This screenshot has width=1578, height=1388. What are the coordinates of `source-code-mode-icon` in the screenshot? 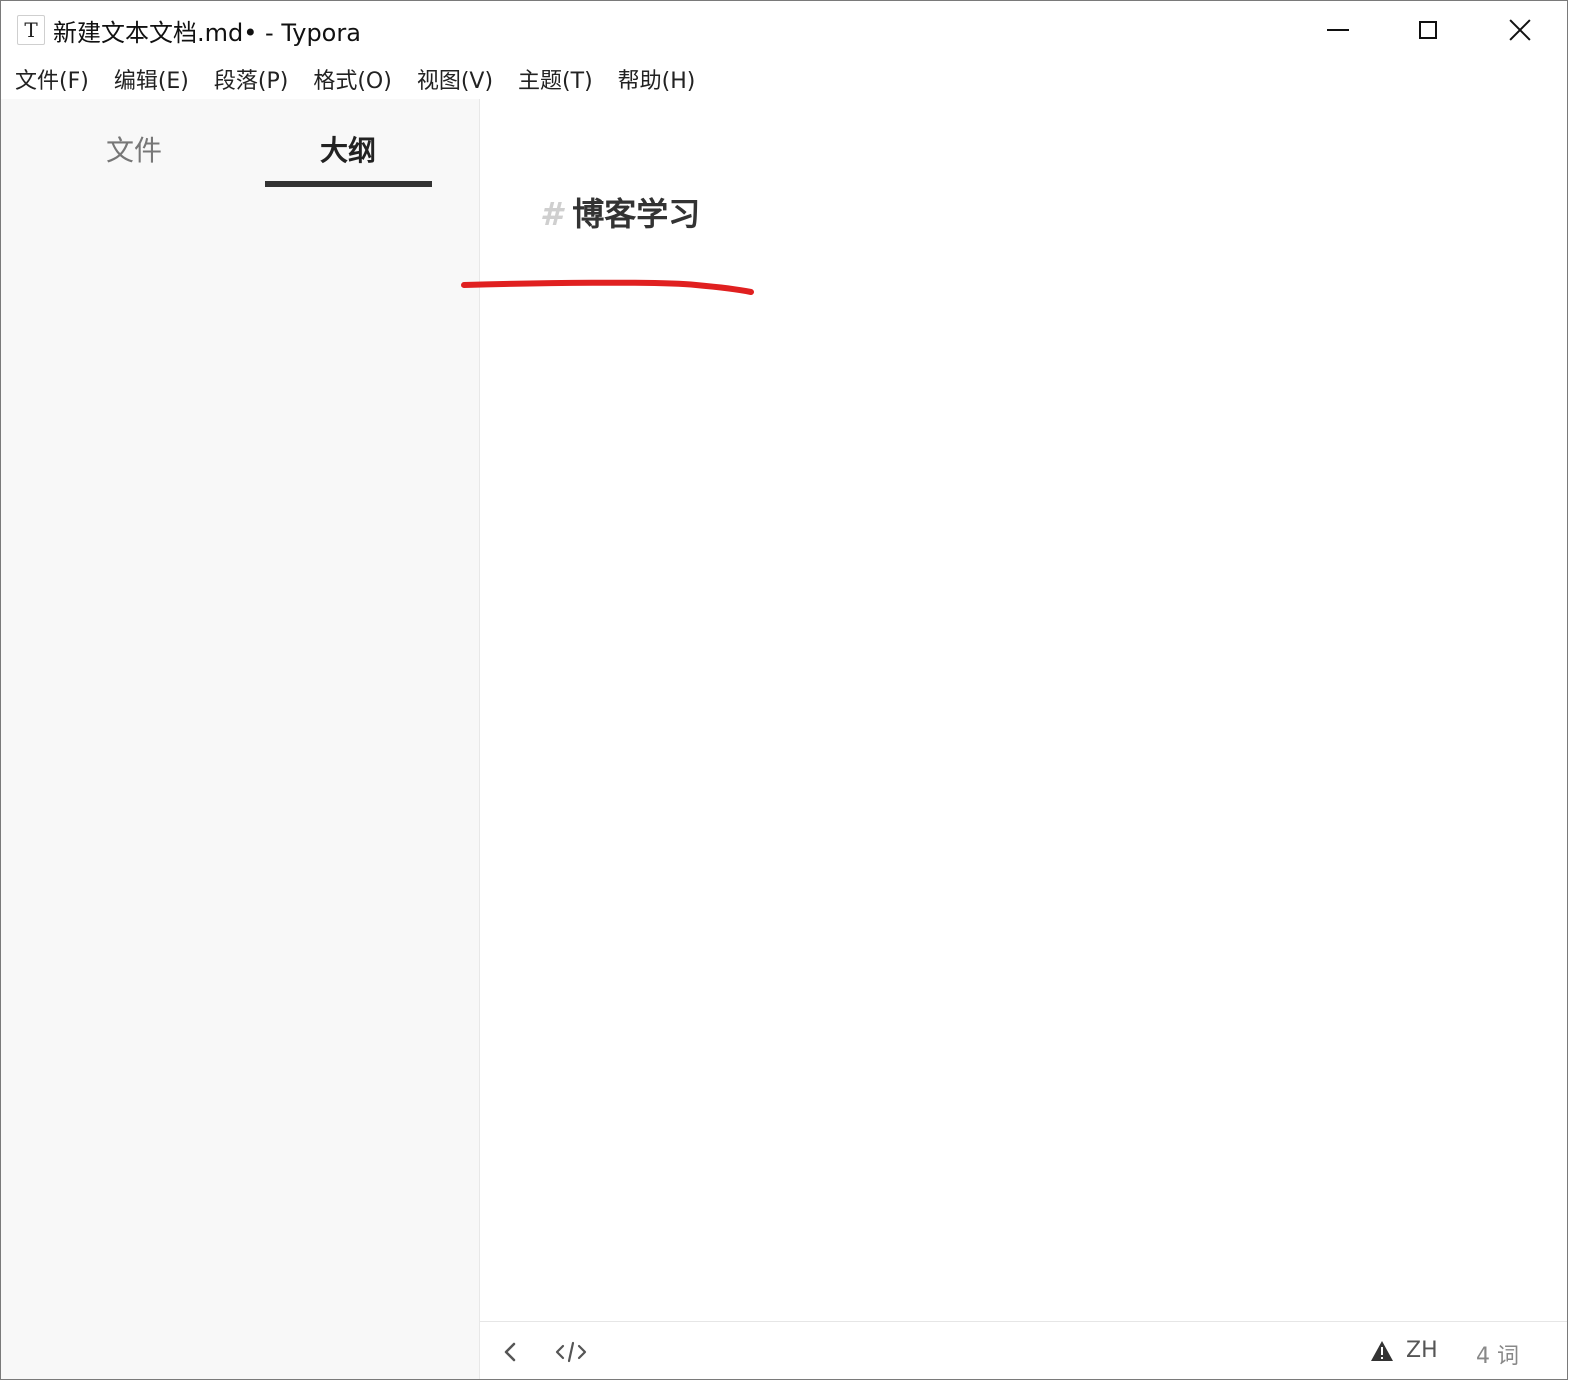 It's located at (571, 1352).